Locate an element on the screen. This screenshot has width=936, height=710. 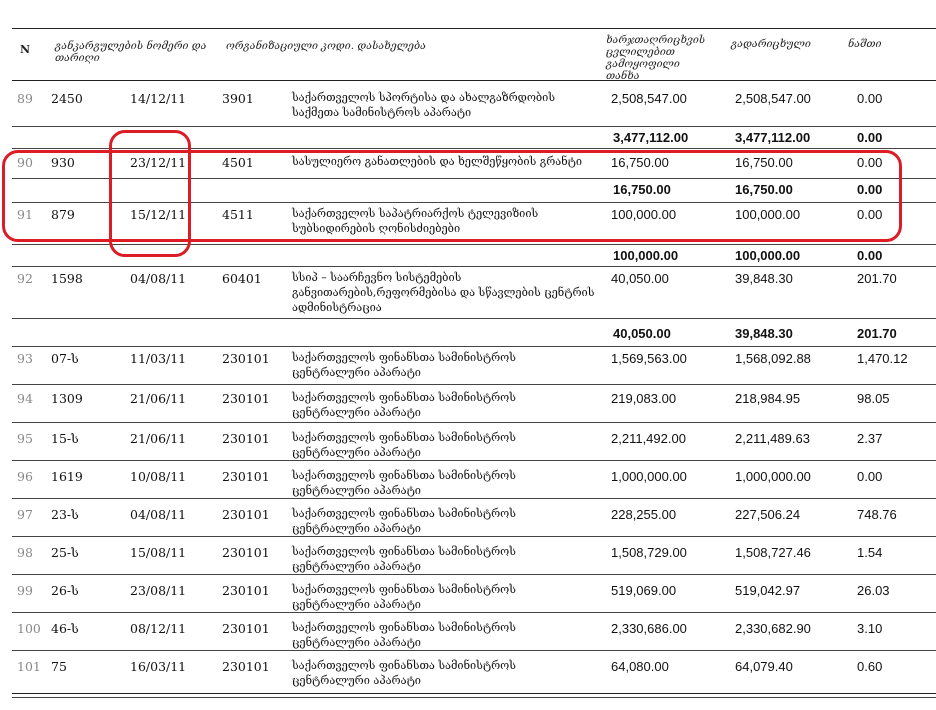
cell-n: 101 is located at coordinates (29, 666).